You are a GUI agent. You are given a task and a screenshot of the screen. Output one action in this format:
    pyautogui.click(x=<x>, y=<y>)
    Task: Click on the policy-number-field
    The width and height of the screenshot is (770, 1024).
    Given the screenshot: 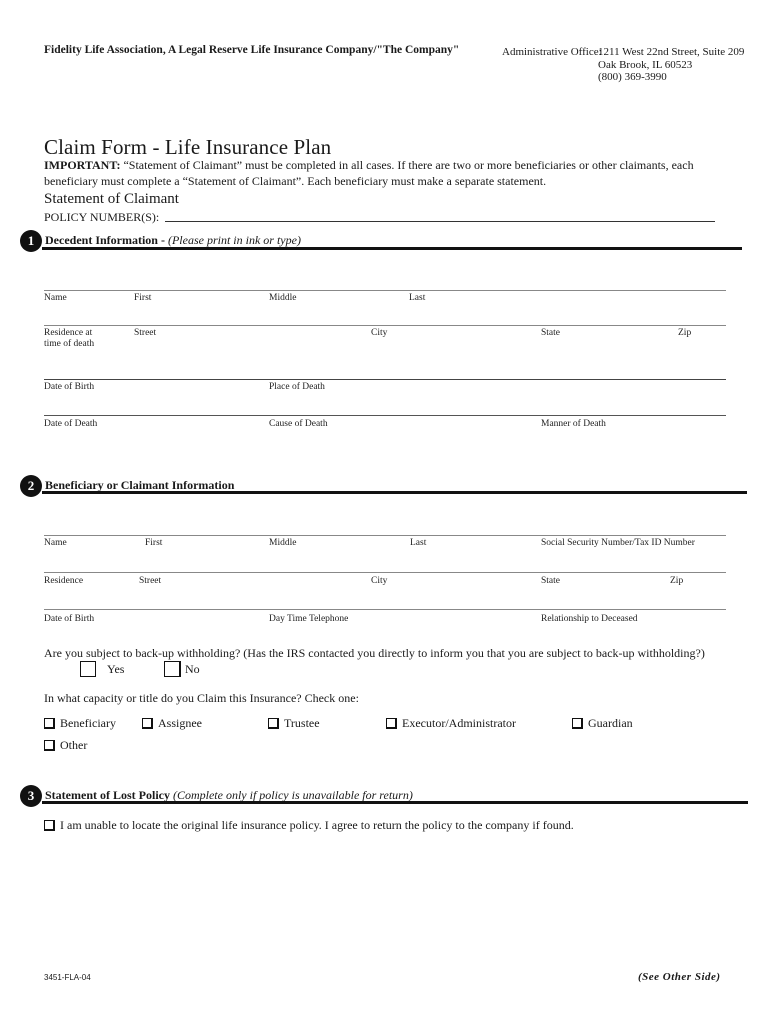 What is the action you would take?
    pyautogui.click(x=440, y=221)
    